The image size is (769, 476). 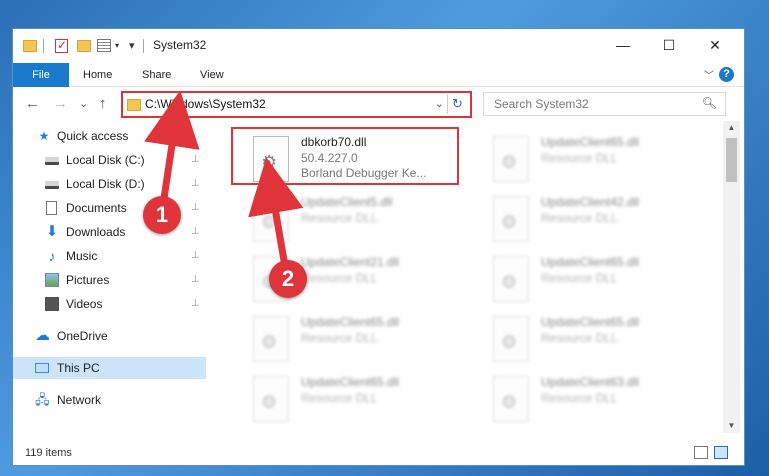 I want to click on annotation-arrows, so click(x=224, y=183).